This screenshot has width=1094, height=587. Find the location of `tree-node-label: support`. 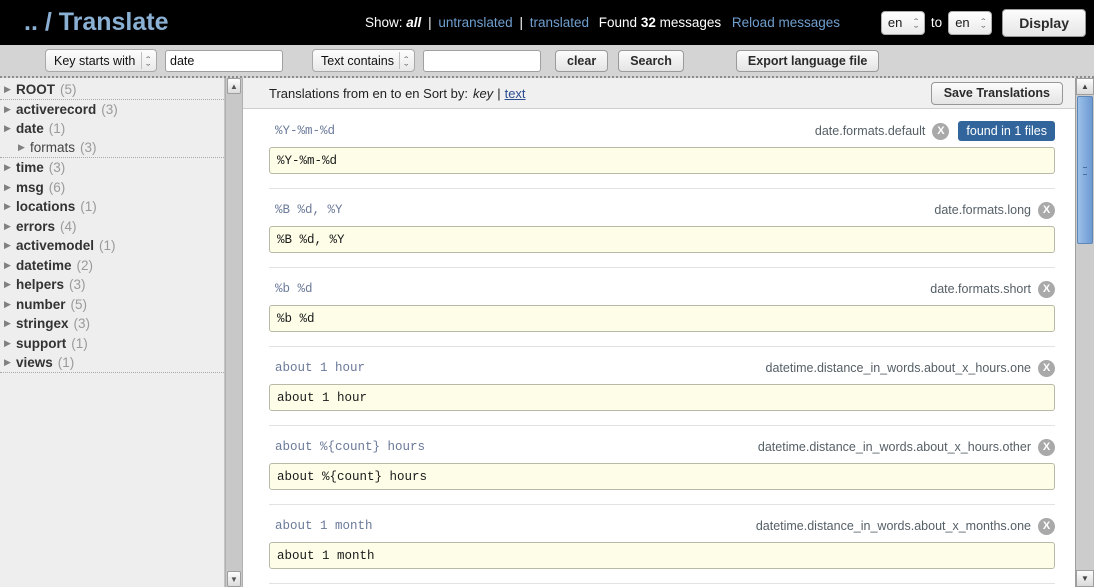

tree-node-label: support is located at coordinates (41, 343).